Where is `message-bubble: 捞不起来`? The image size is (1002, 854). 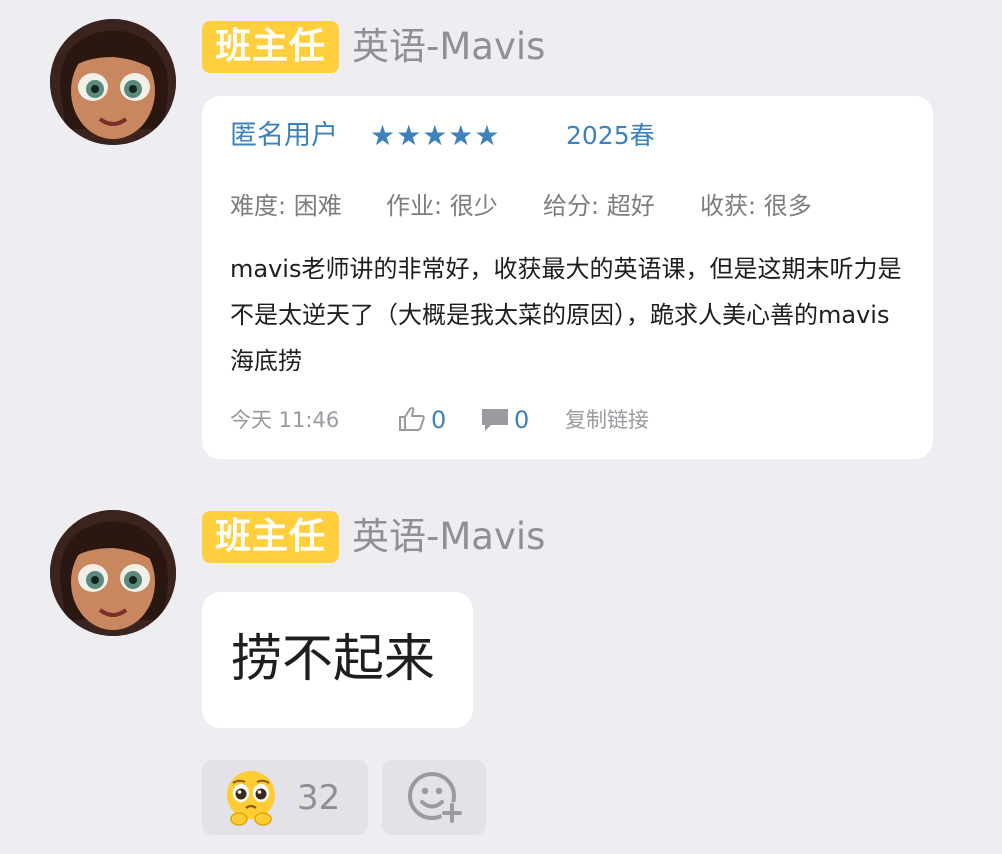 message-bubble: 捞不起来 is located at coordinates (337, 660).